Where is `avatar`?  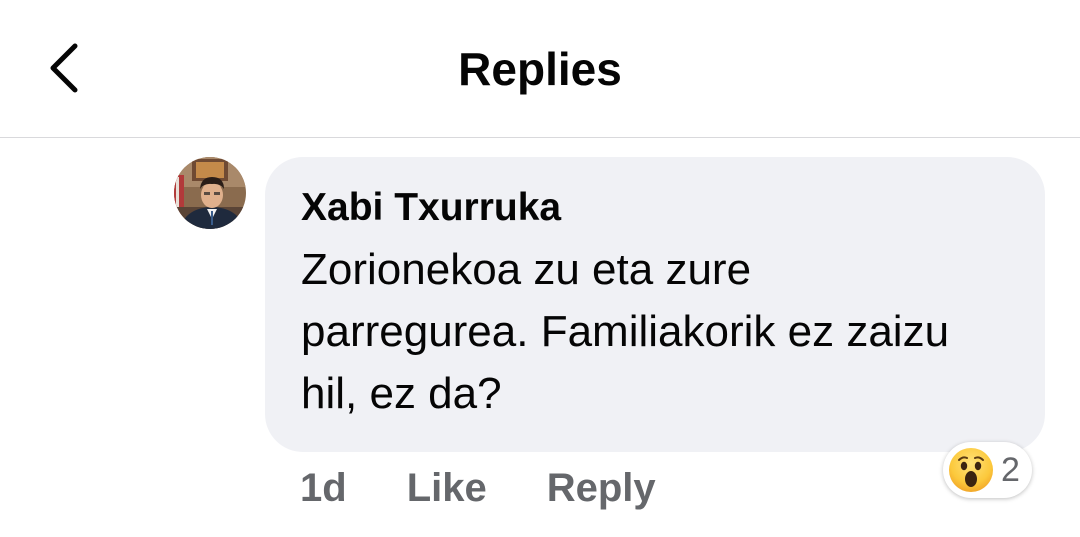 avatar is located at coordinates (210, 193).